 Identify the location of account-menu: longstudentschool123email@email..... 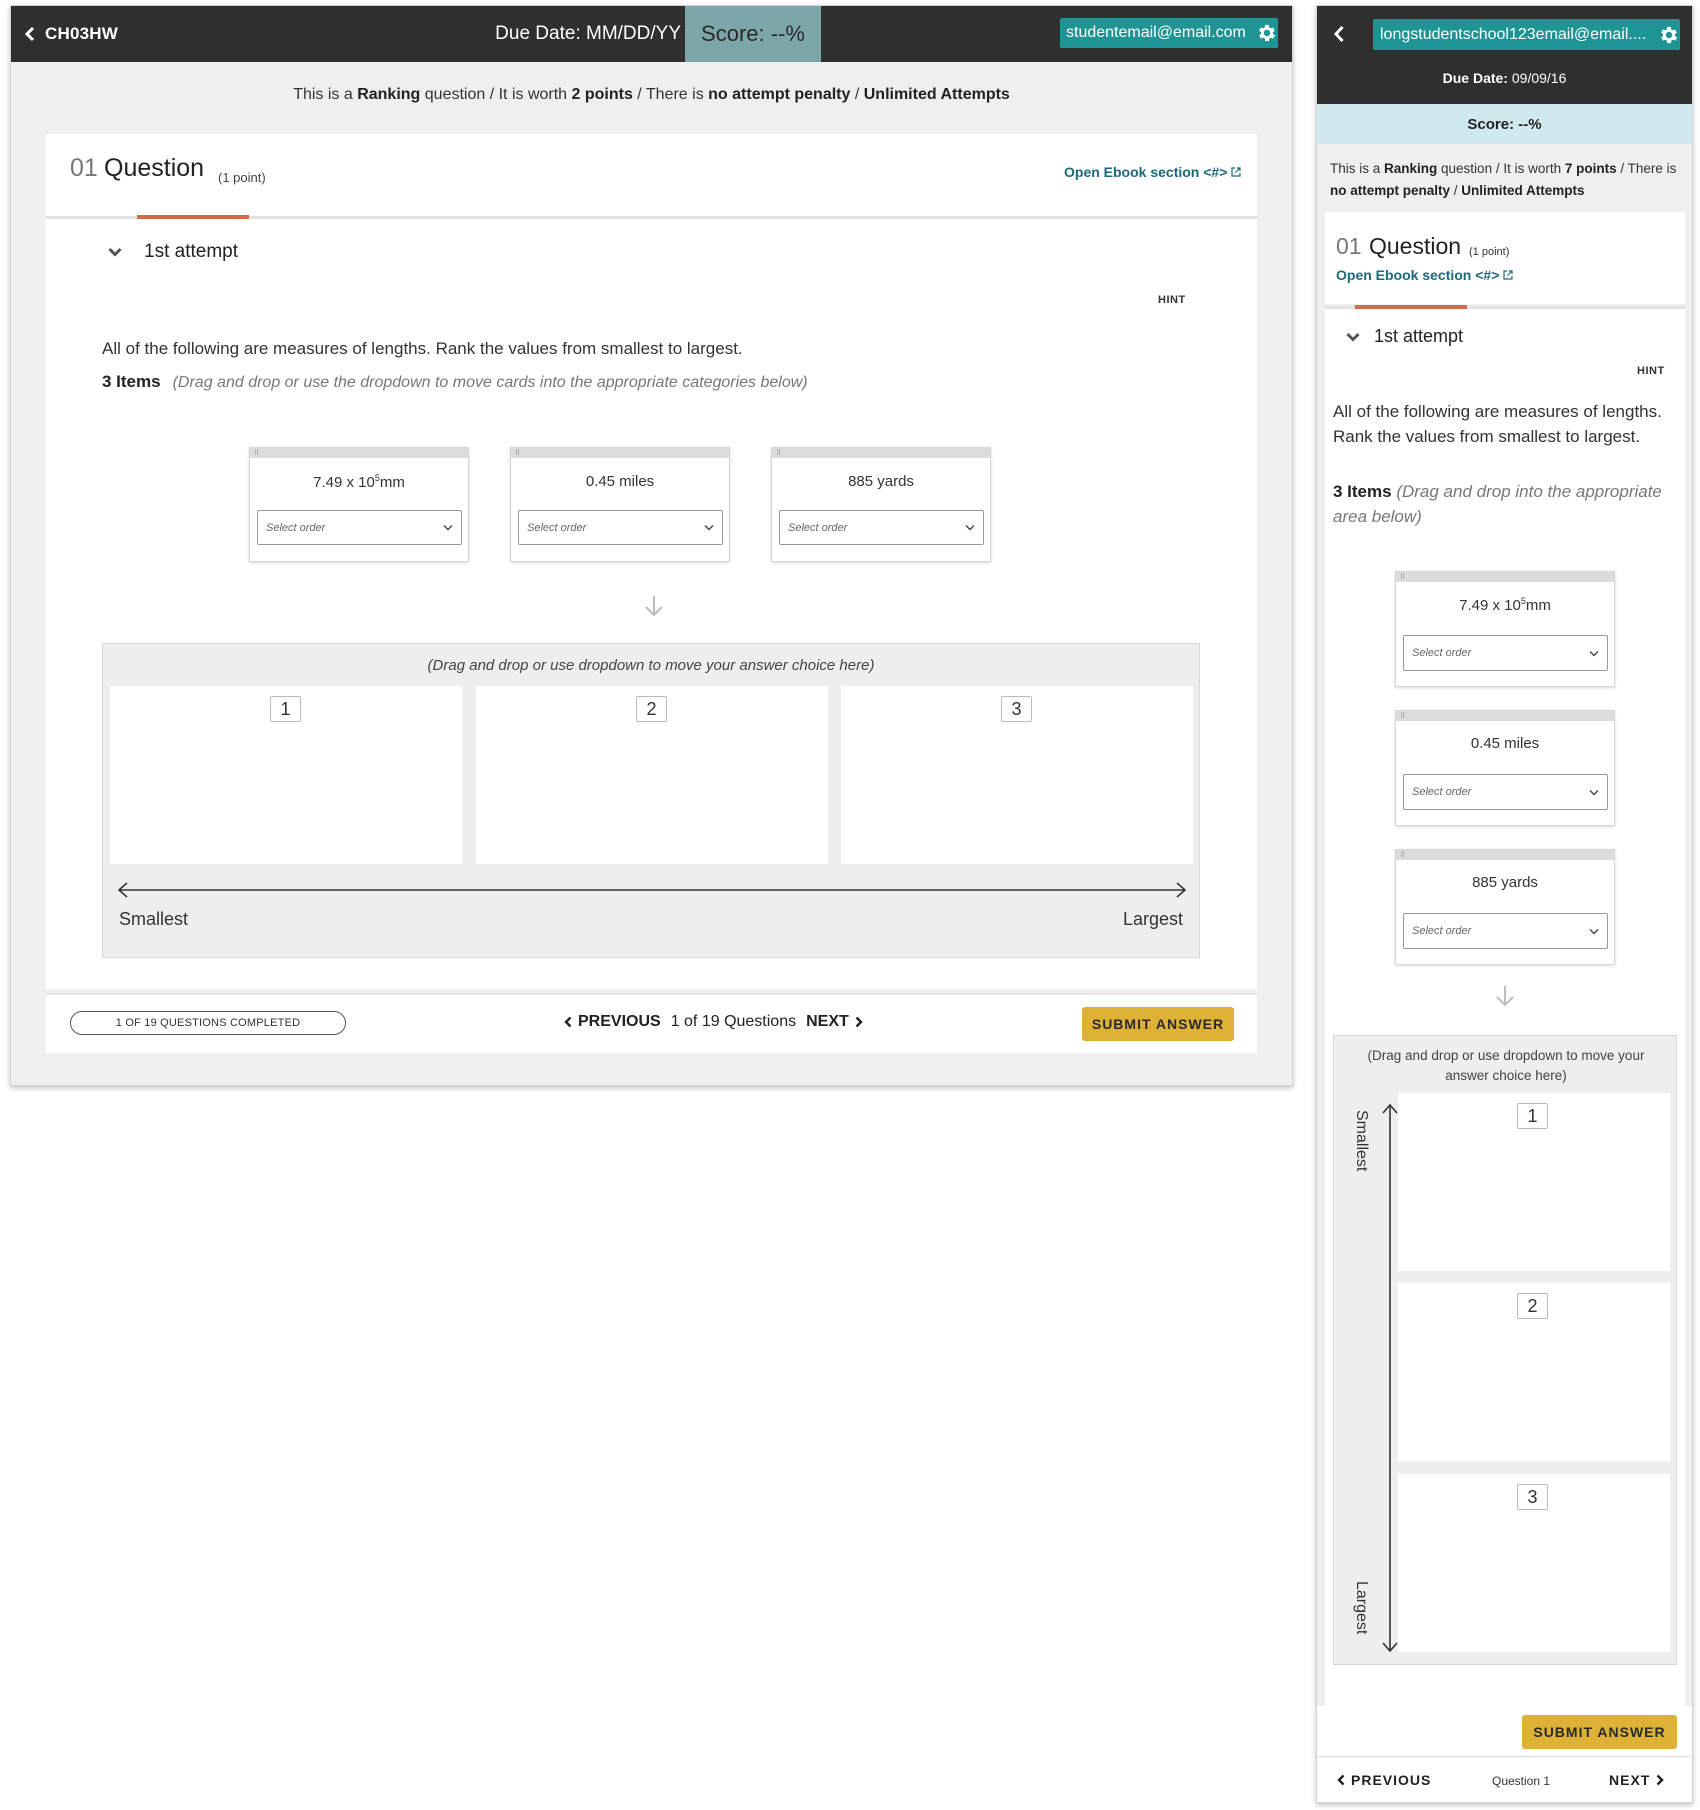
(1526, 34).